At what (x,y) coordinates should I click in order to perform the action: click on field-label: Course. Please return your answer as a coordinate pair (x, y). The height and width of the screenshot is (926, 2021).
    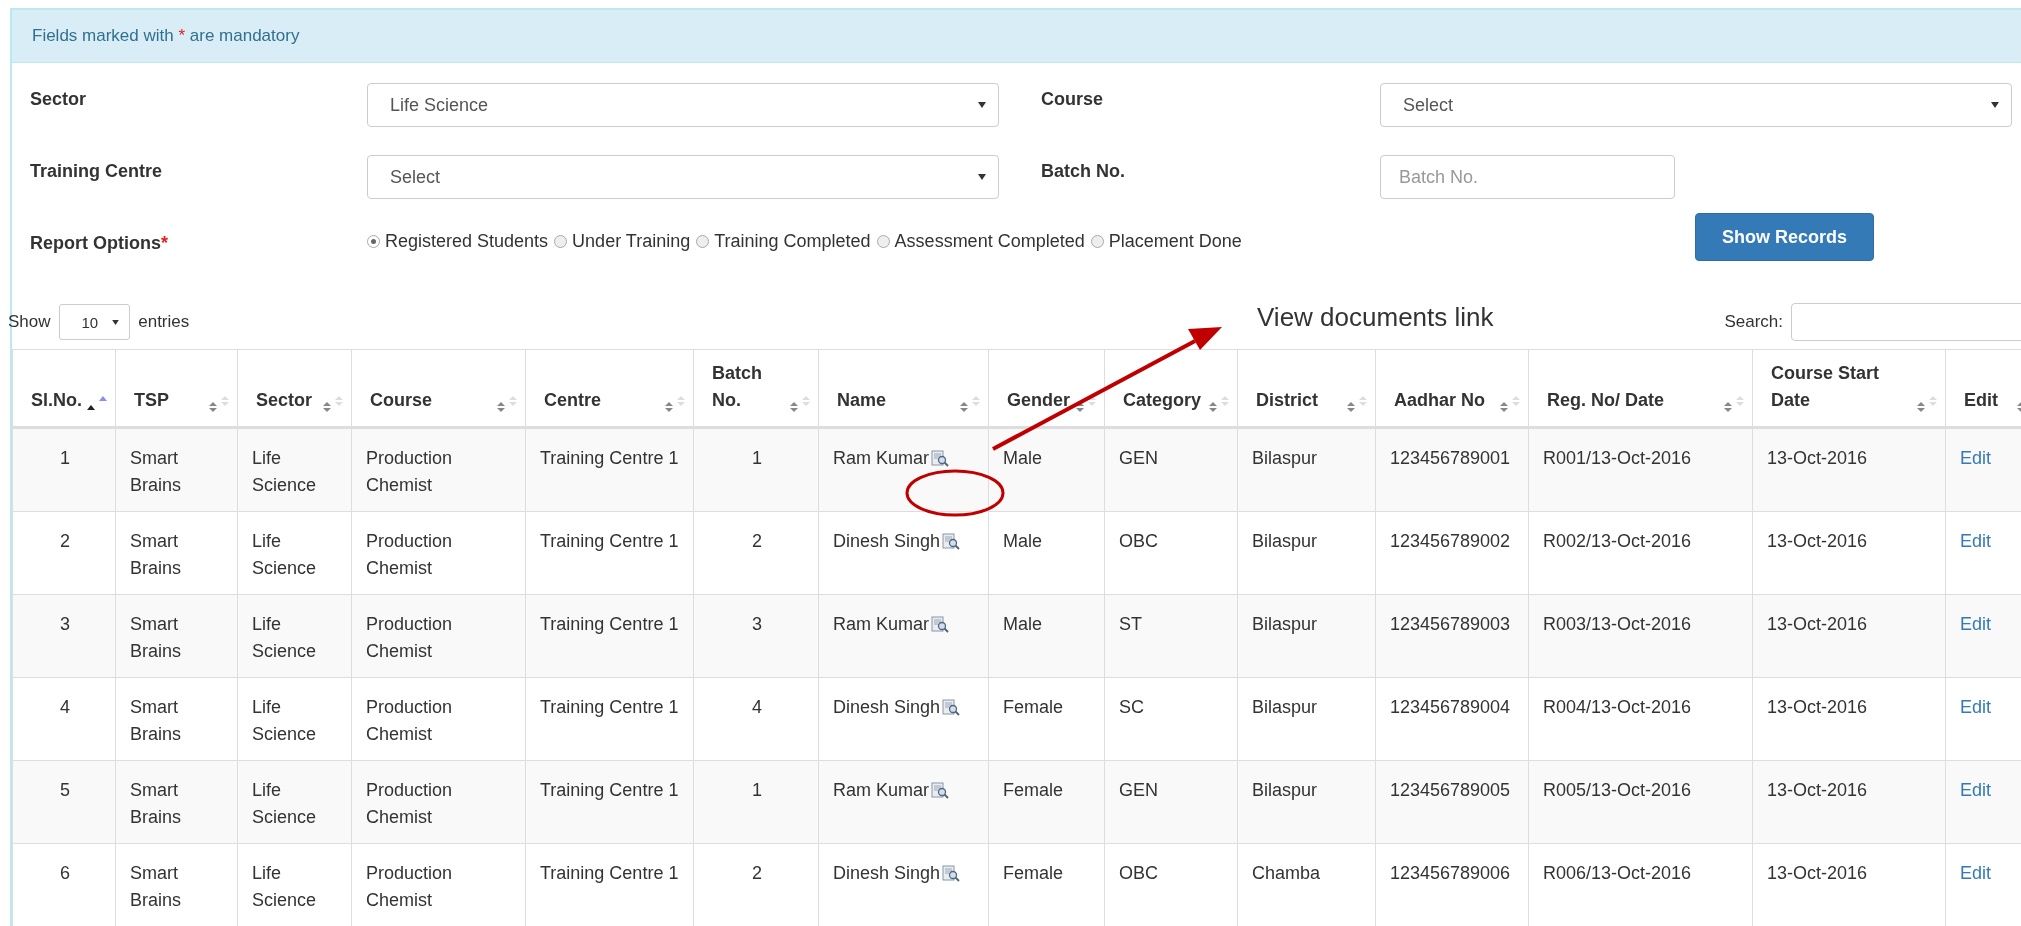
    Looking at the image, I should click on (1072, 99).